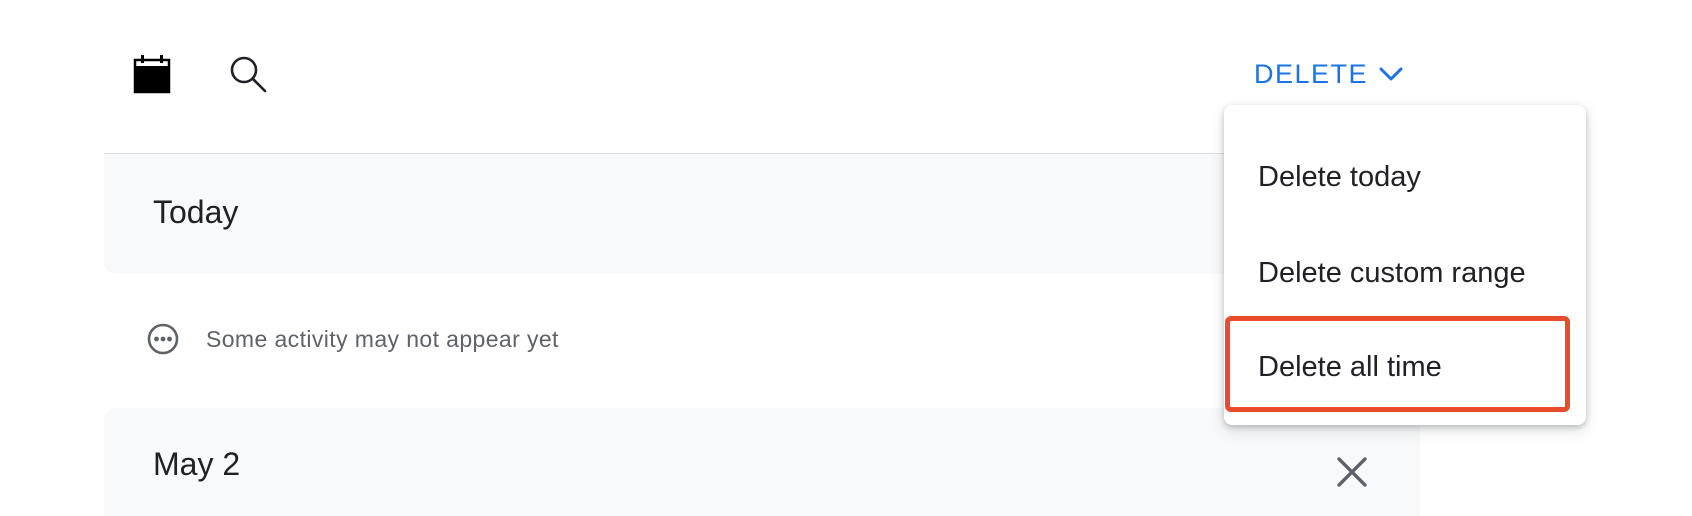 This screenshot has width=1692, height=516. I want to click on search-button, so click(248, 74).